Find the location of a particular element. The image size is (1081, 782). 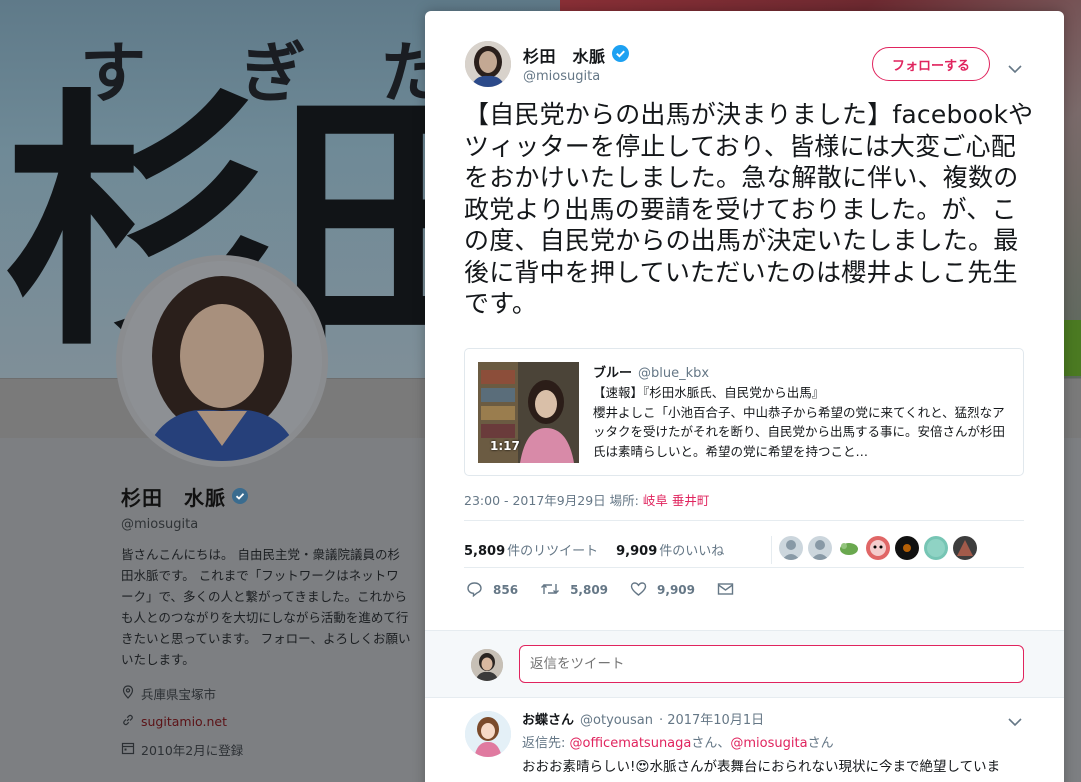

reply-to-label: 返信先: is located at coordinates (544, 743).